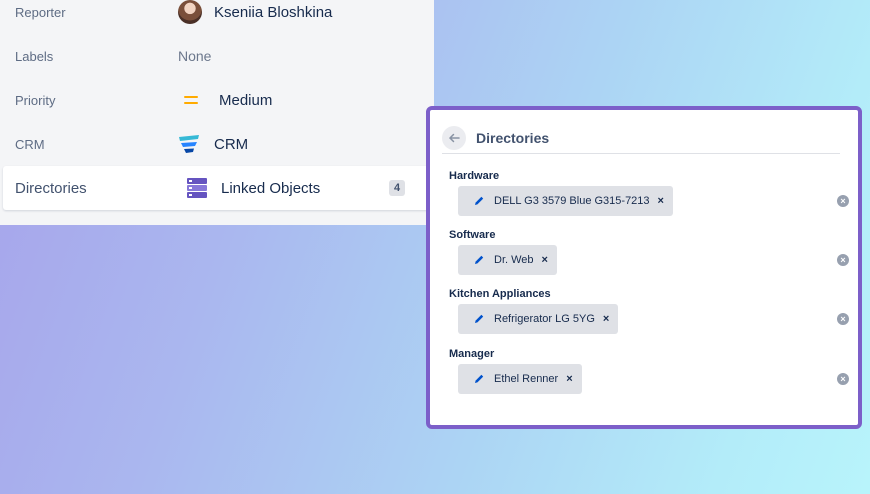 The height and width of the screenshot is (494, 870). I want to click on crm-label: CRM, so click(30, 144).